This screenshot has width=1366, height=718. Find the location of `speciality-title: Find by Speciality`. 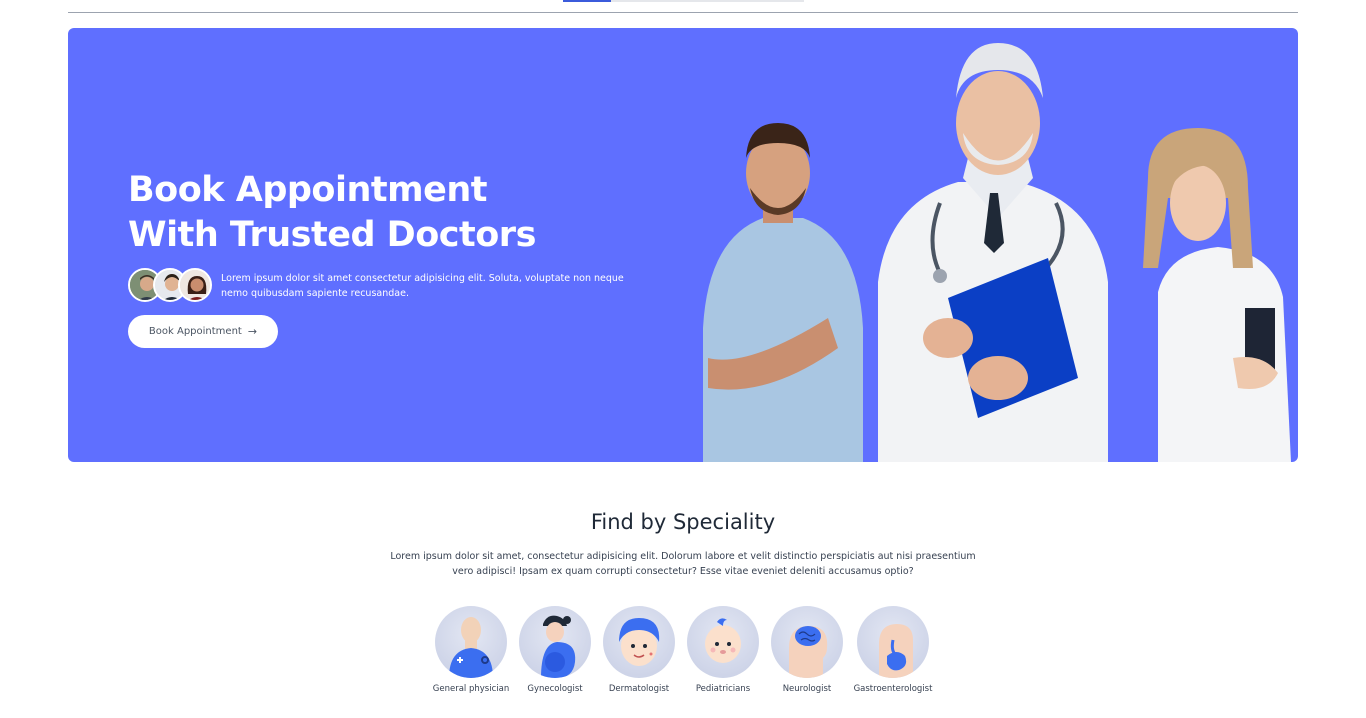

speciality-title: Find by Speciality is located at coordinates (683, 522).